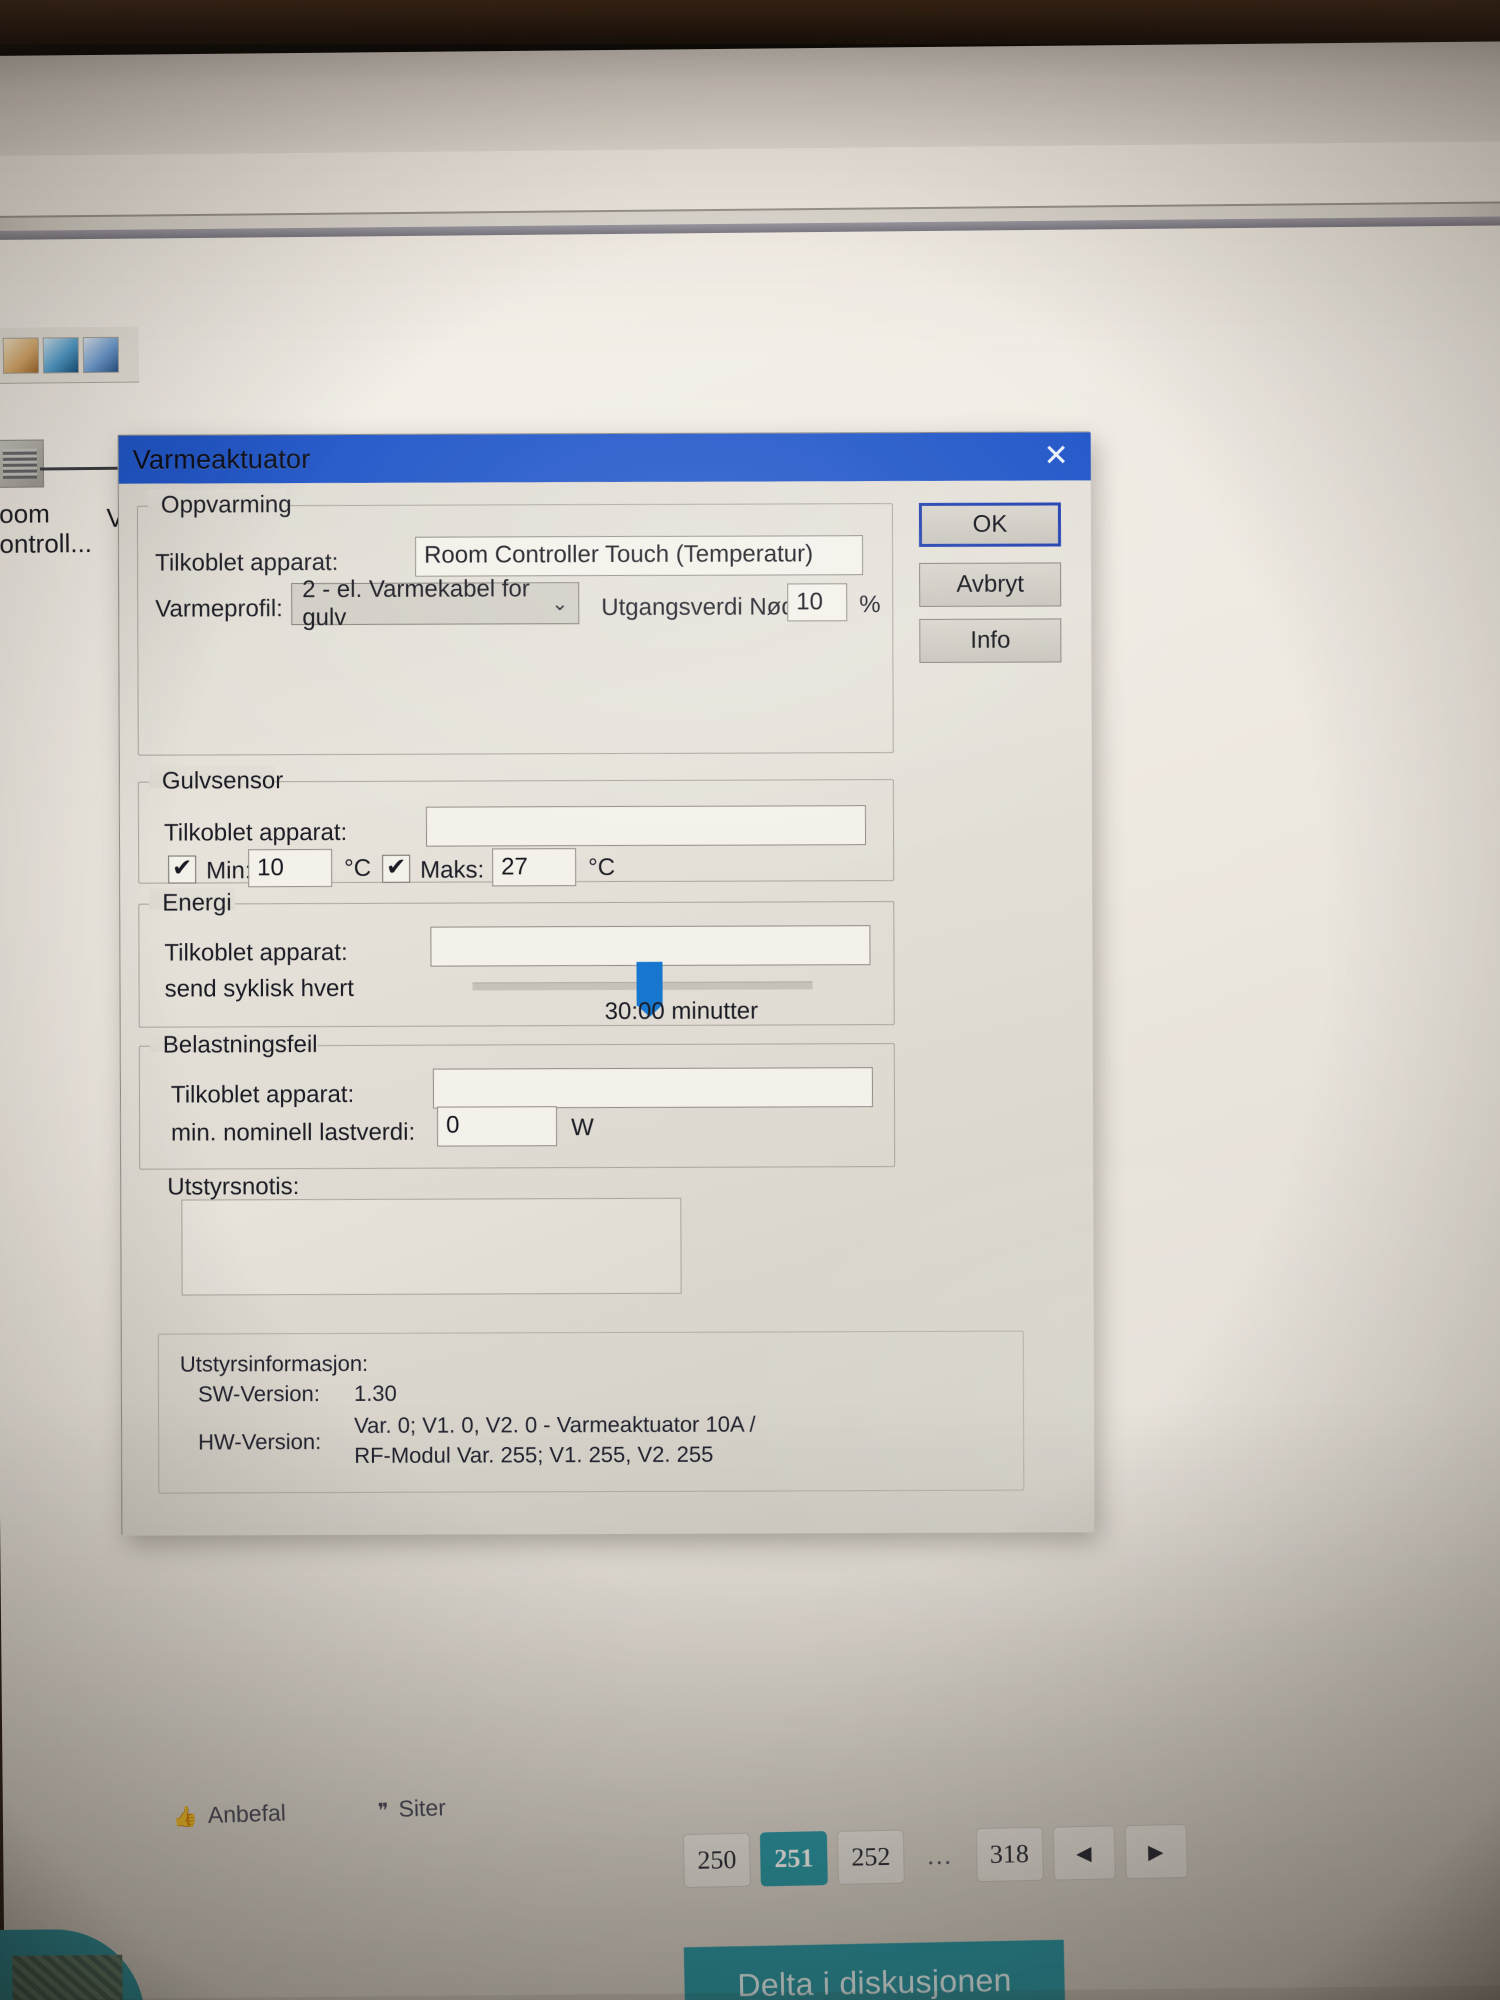 This screenshot has height=2000, width=1500. I want to click on heating-device-label: Tilkoblet apparat:, so click(247, 562).